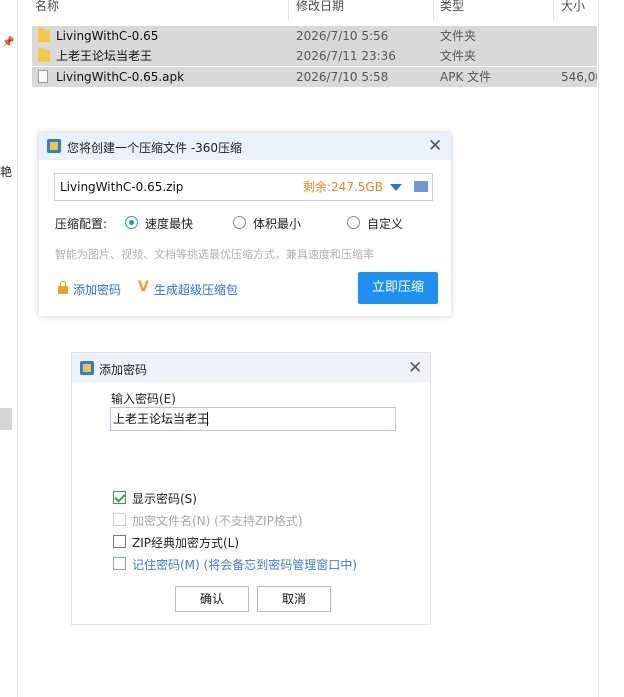 This screenshot has width=624, height=697. Describe the element at coordinates (123, 370) in the screenshot. I see `dialog-title: 添加密码` at that location.